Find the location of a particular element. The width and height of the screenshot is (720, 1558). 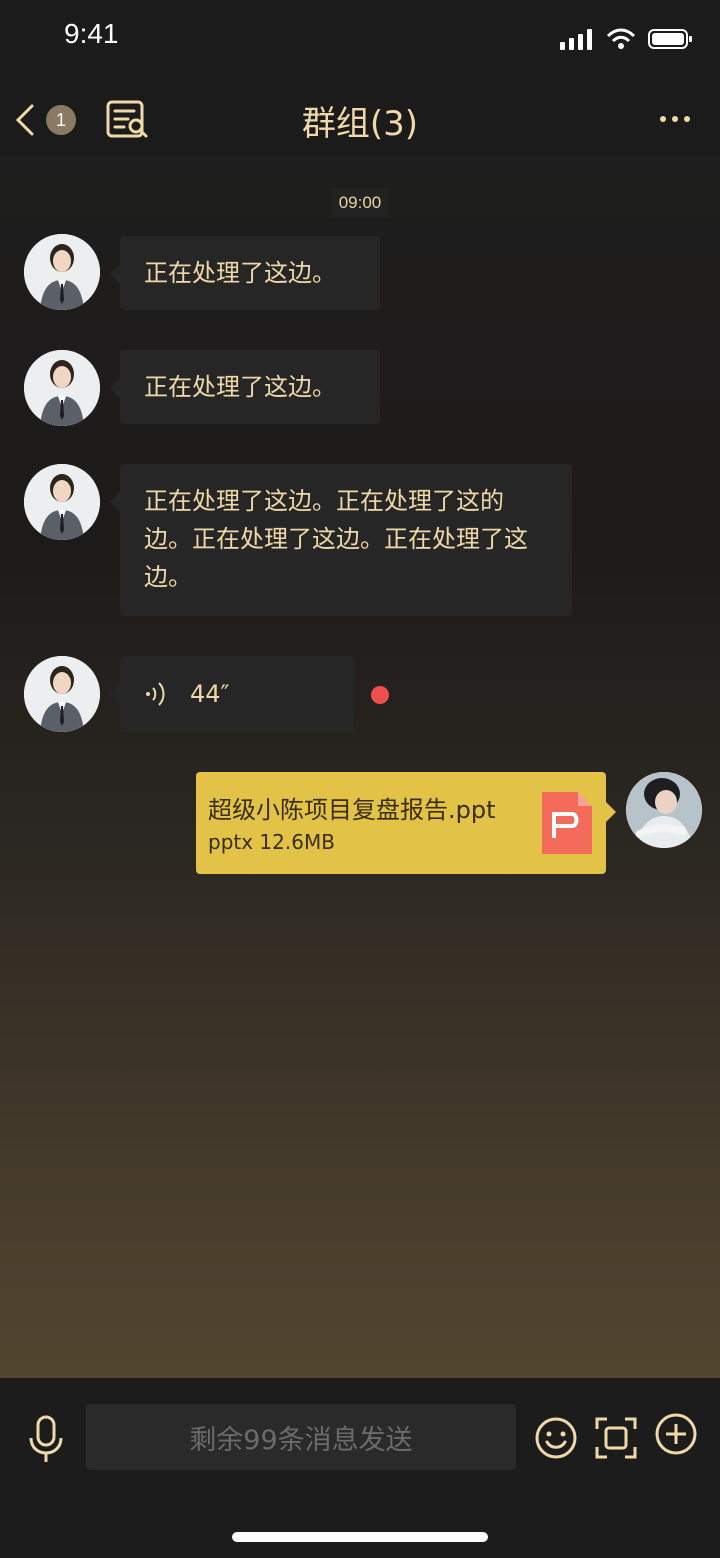

status-icons is located at coordinates (627, 39).